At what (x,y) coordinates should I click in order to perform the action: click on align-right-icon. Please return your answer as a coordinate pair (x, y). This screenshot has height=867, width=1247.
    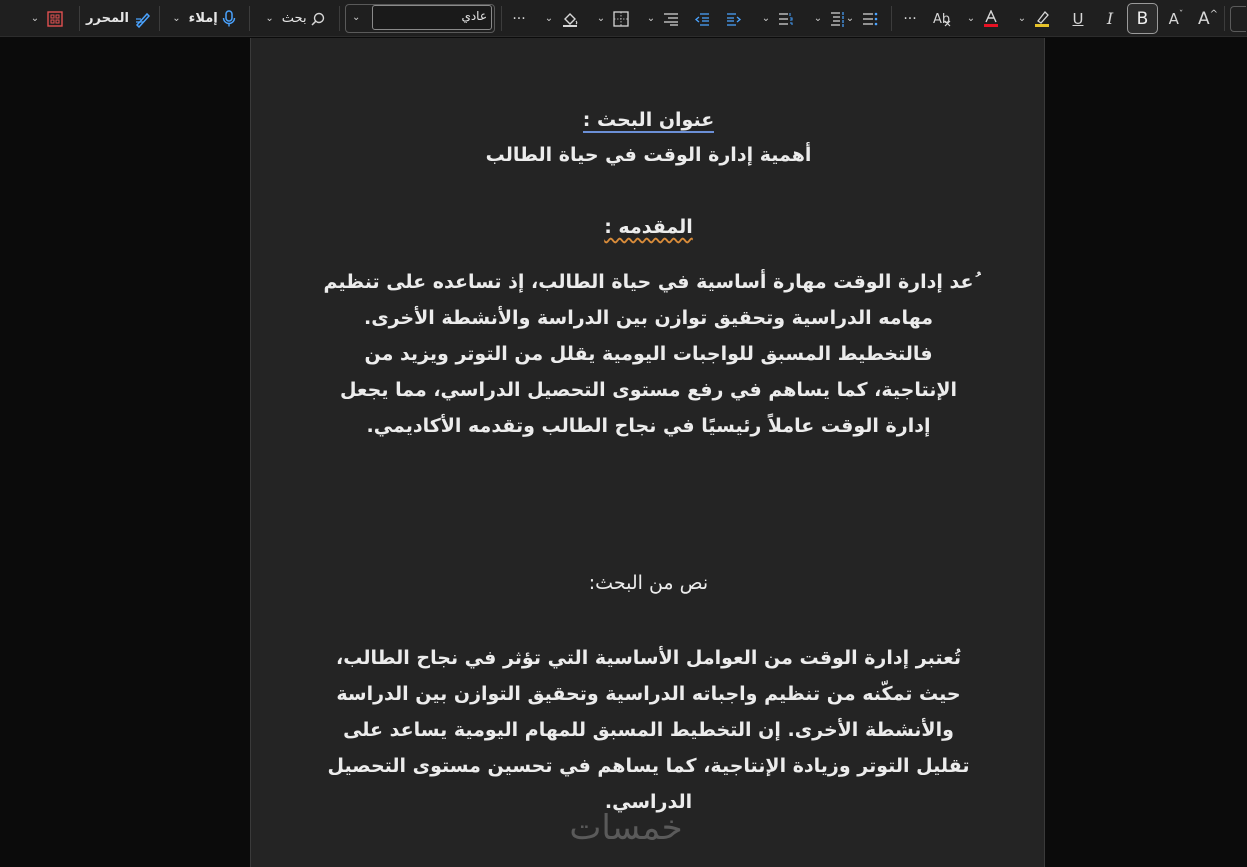
    Looking at the image, I should click on (671, 19).